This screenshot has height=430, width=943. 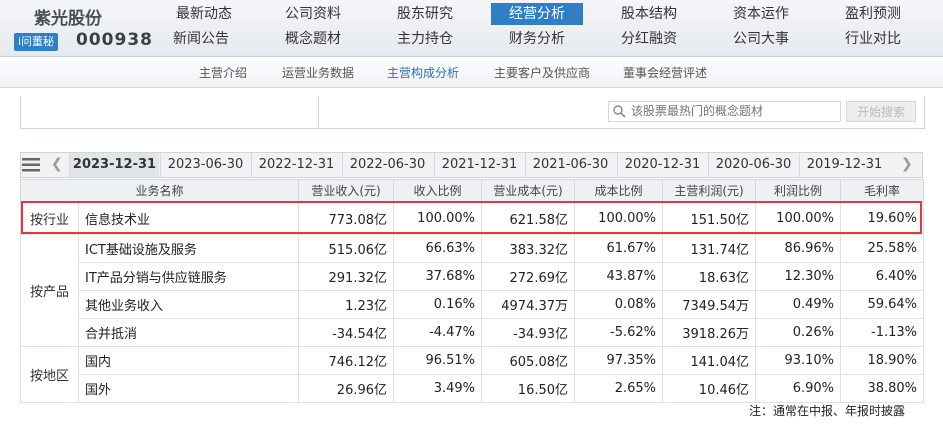 I want to click on cell-business-name: 合并抵消, so click(x=188, y=332).